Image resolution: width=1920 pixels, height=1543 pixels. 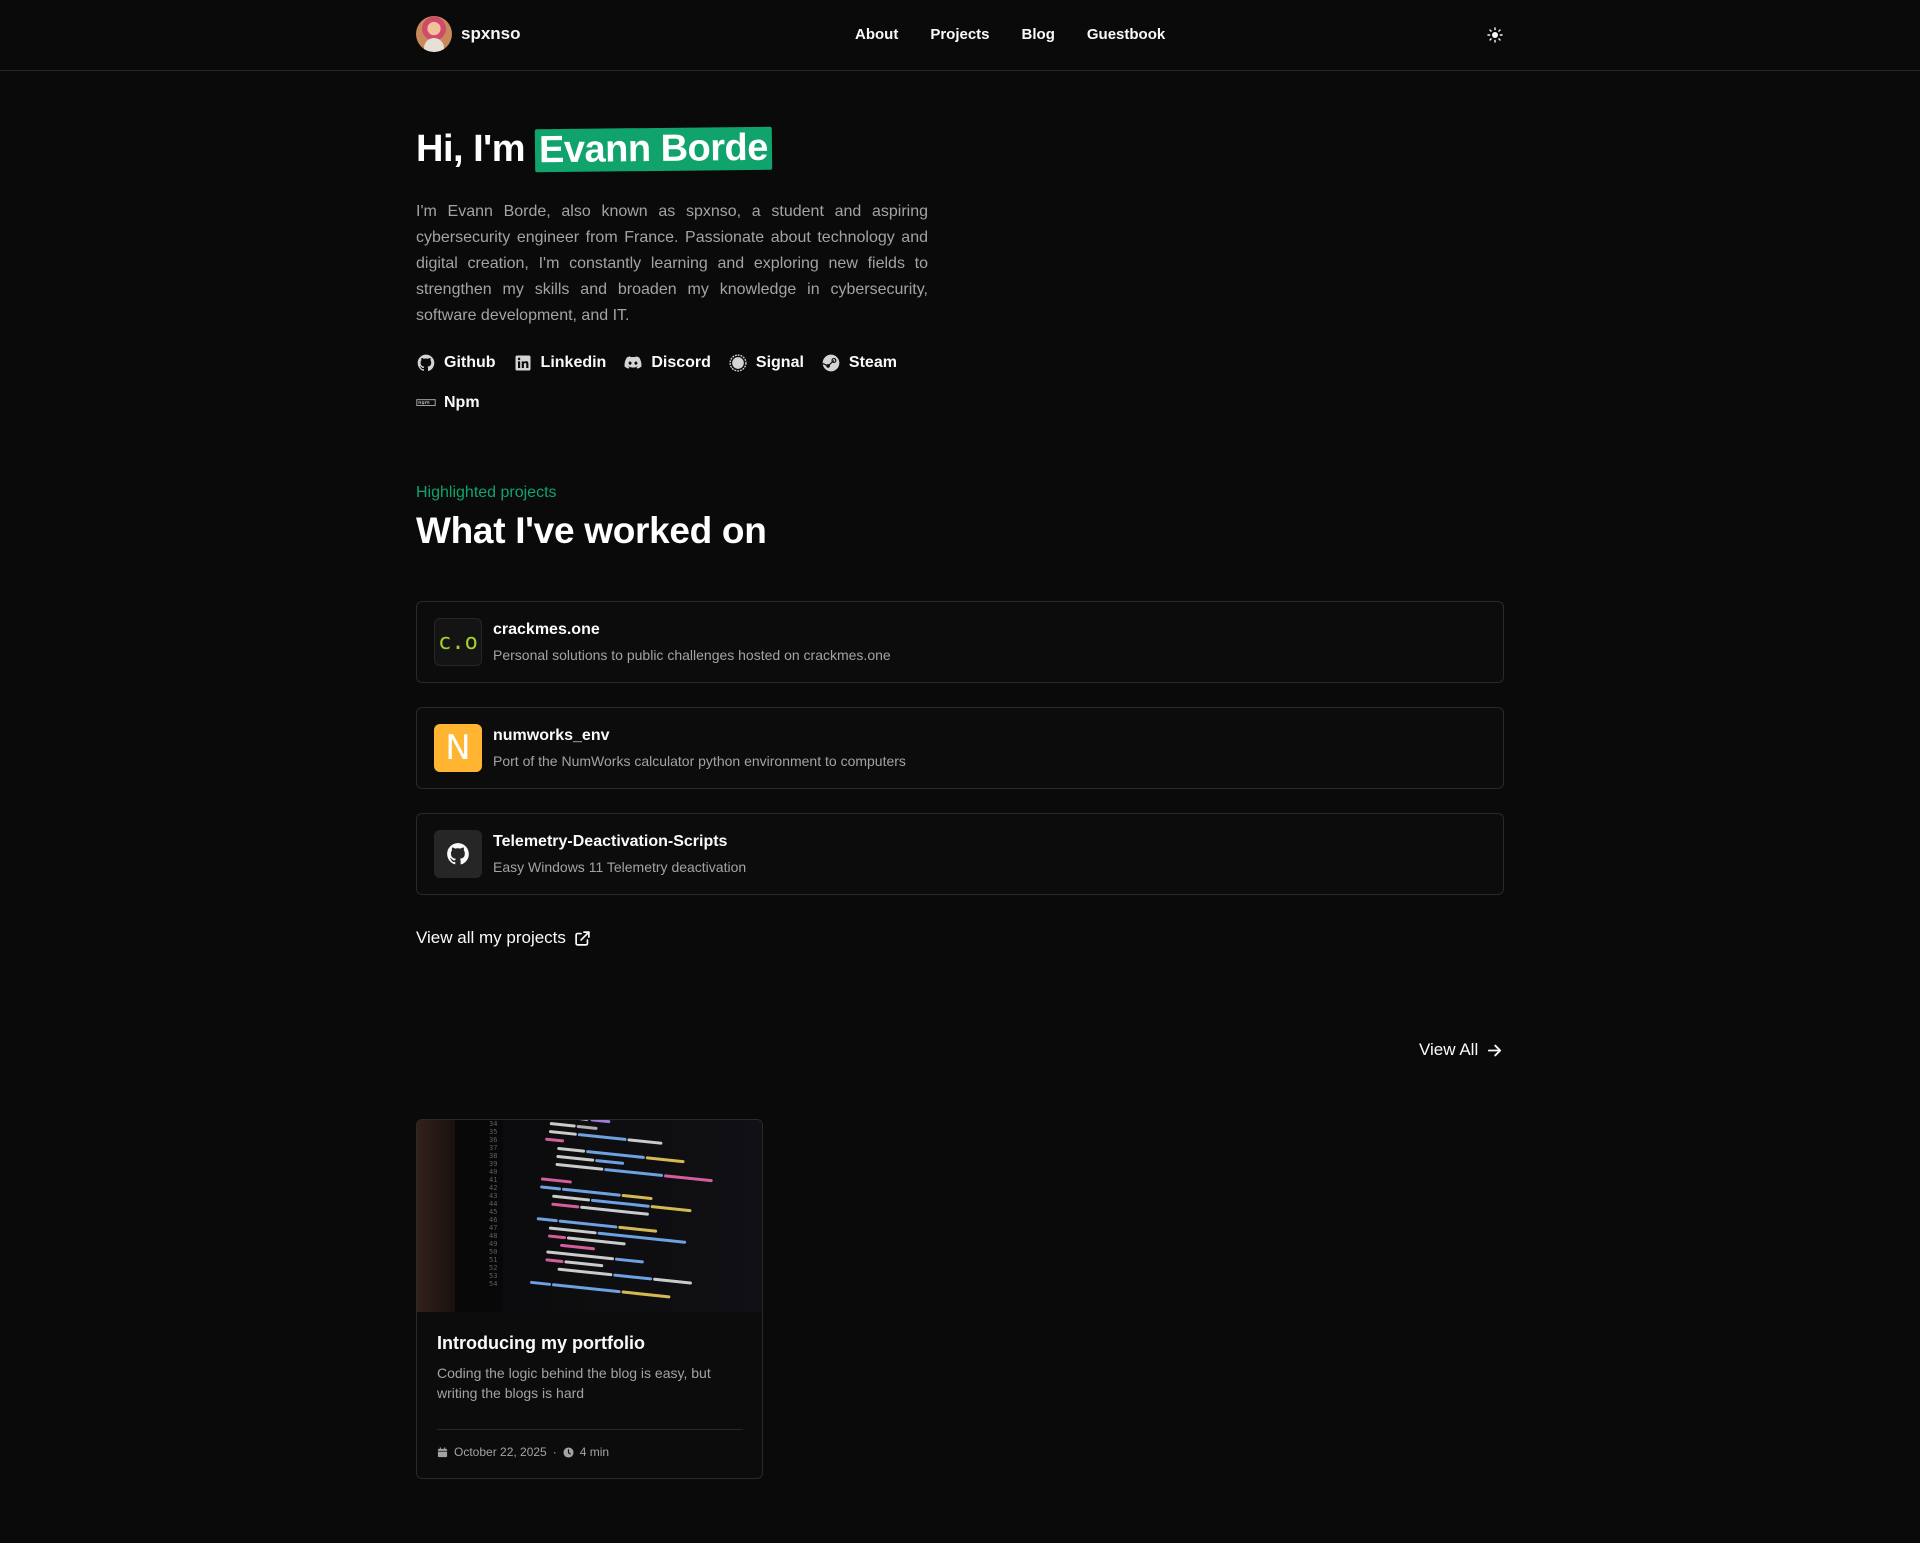 What do you see at coordinates (1449, 1049) in the screenshot?
I see `view-all-blog-label: View All` at bounding box center [1449, 1049].